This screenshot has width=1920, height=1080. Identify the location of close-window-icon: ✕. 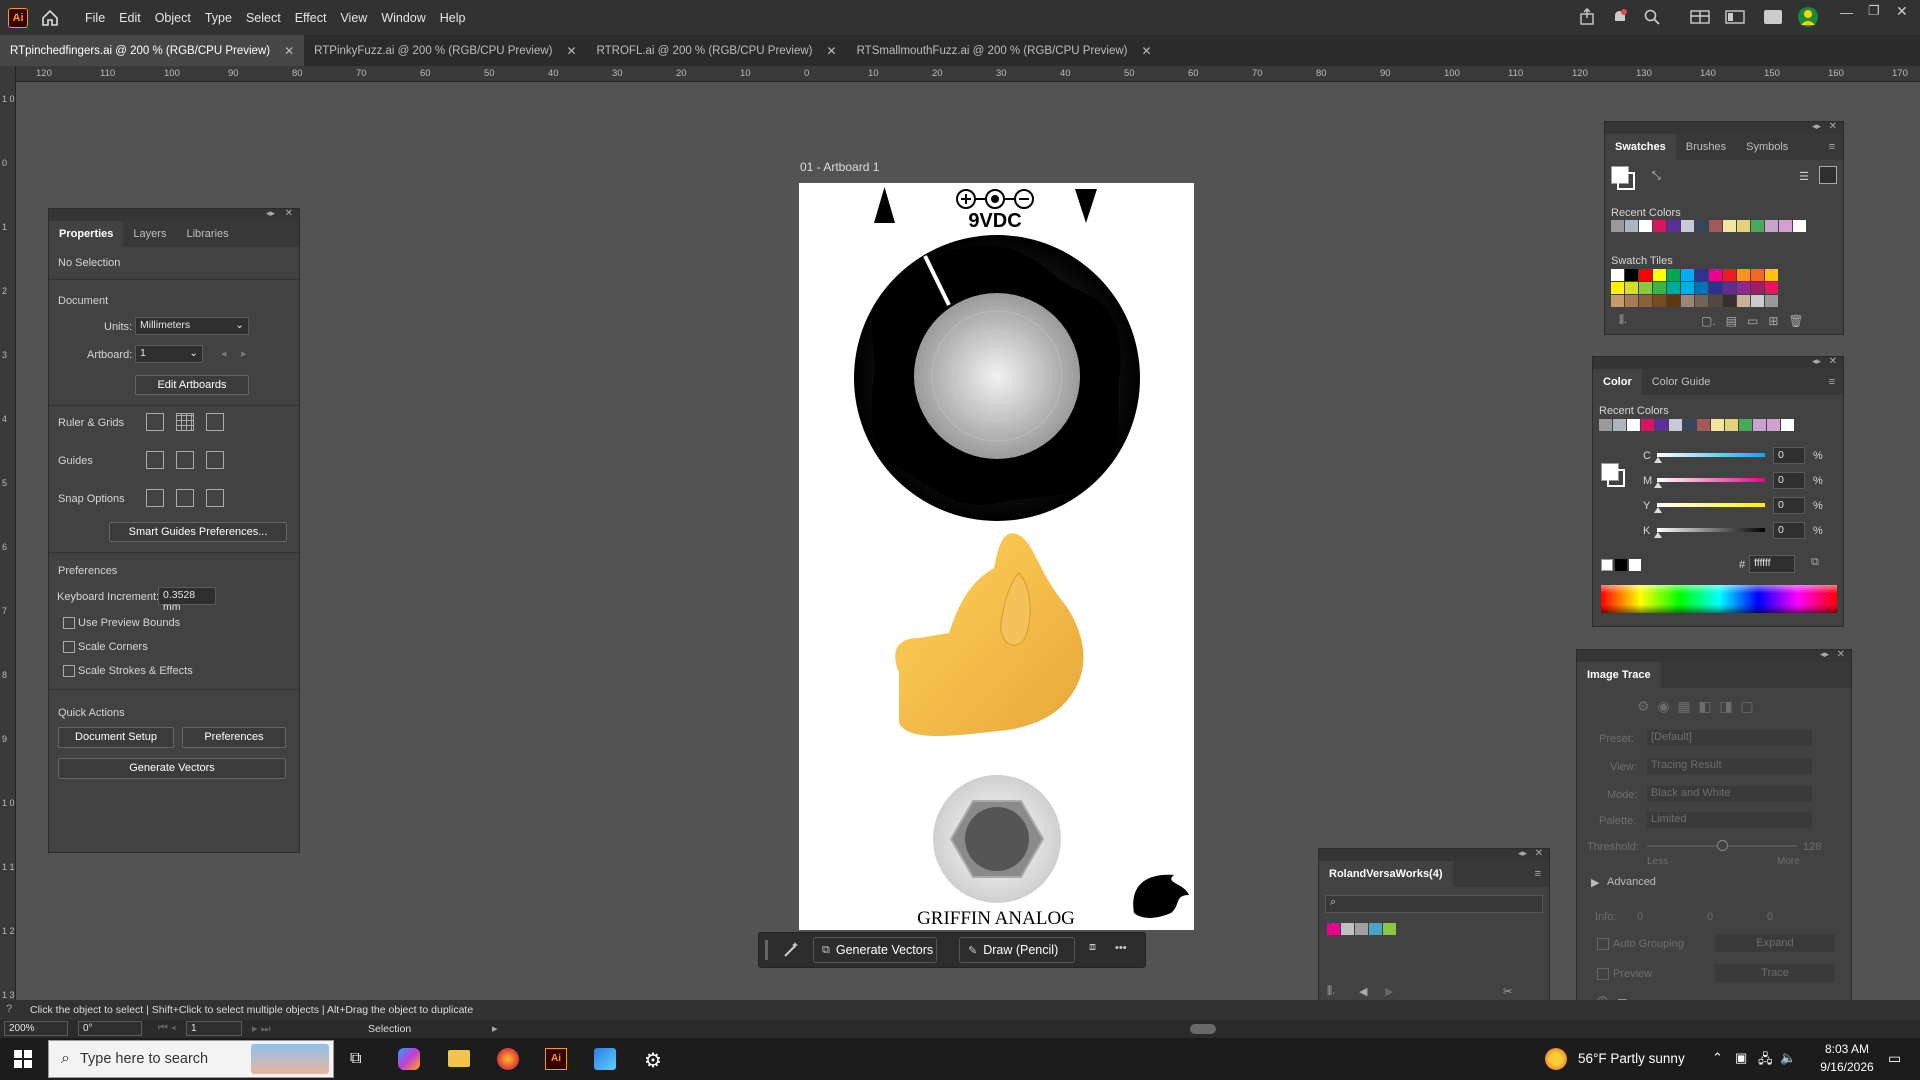
(1902, 11).